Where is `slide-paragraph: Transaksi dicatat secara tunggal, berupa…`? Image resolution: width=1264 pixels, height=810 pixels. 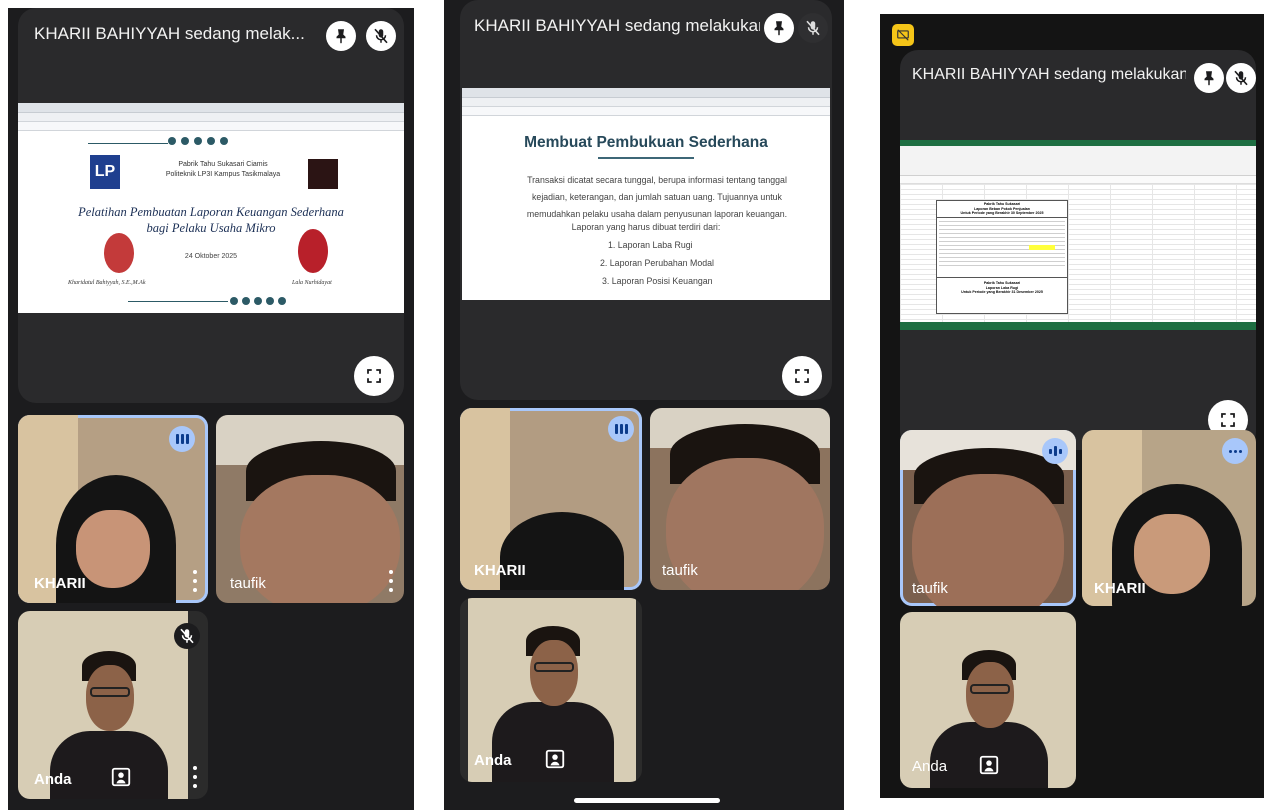 slide-paragraph: Transaksi dicatat secara tunggal, berupa… is located at coordinates (657, 197).